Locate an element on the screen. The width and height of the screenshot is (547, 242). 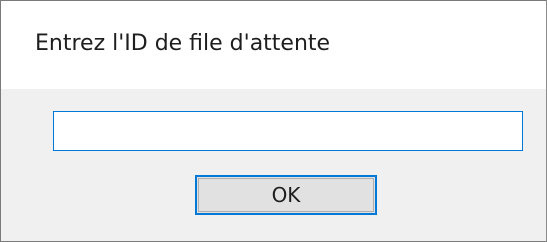
ok-button-label: OK is located at coordinates (286, 195).